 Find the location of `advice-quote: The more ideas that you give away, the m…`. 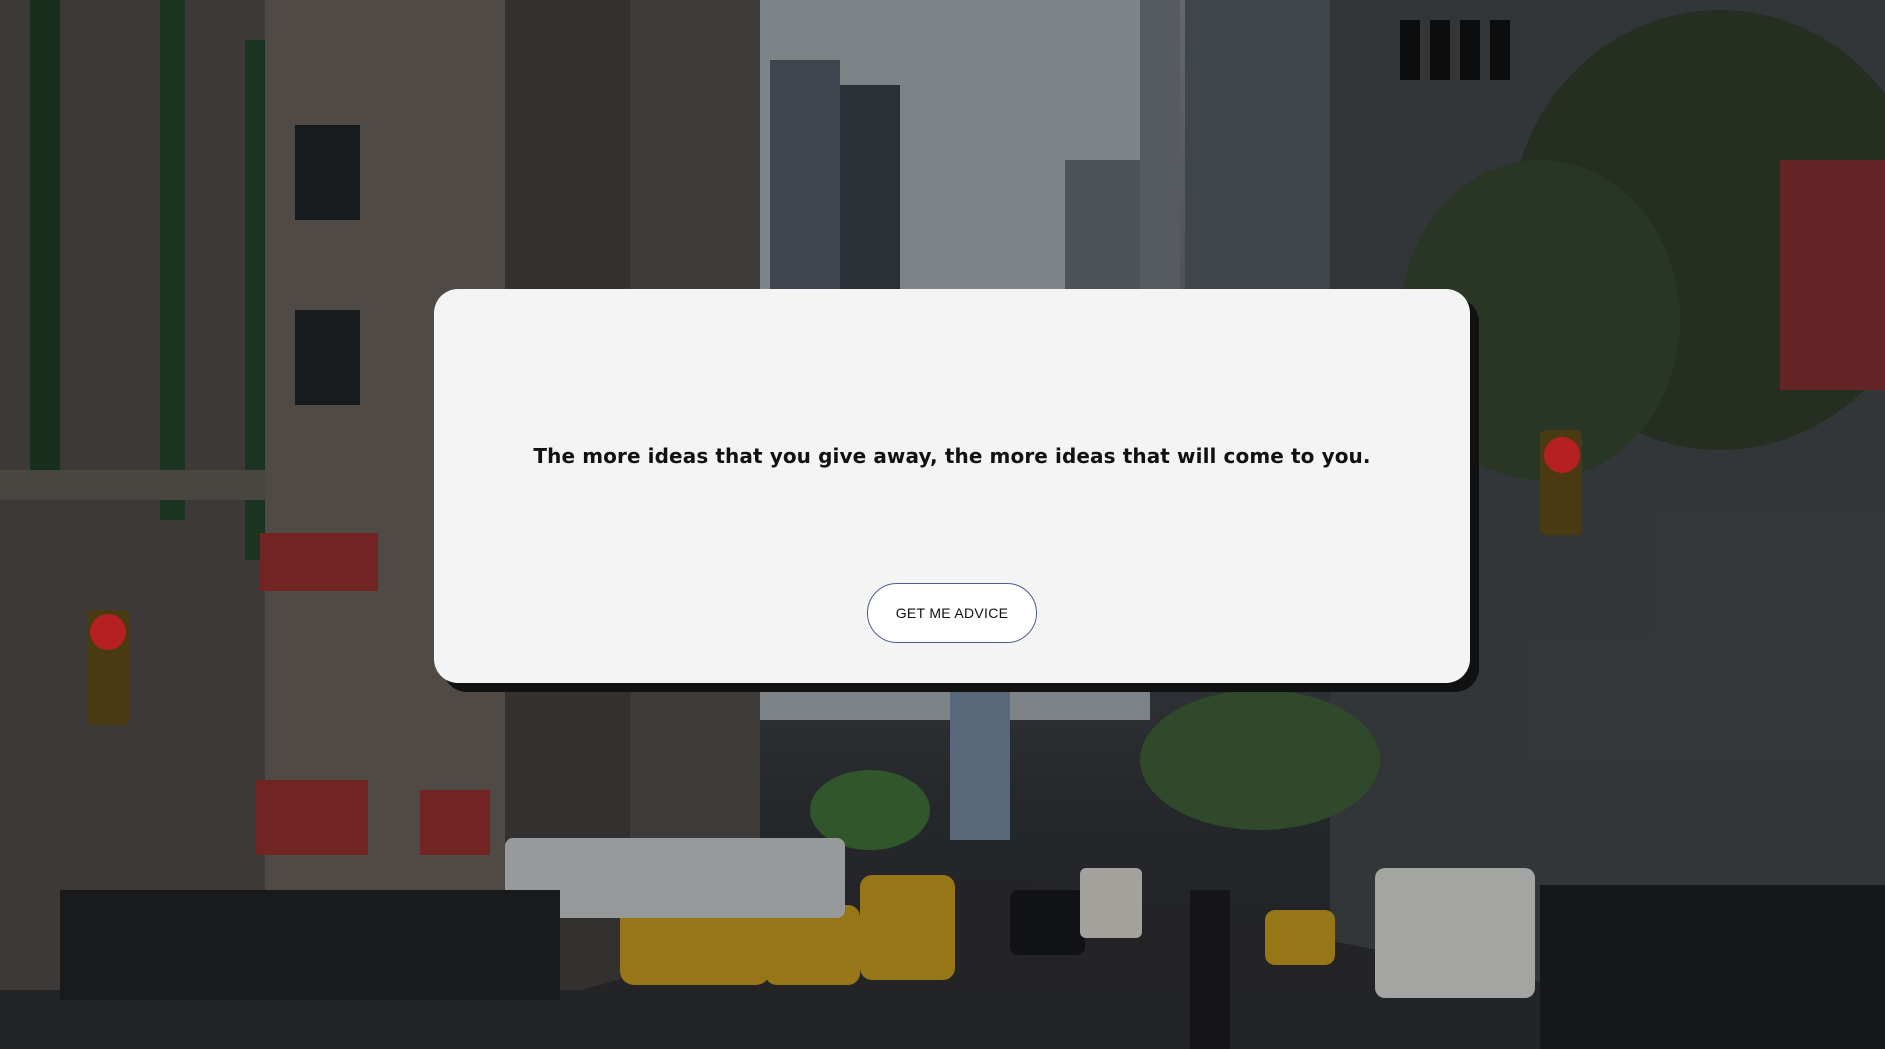

advice-quote: The more ideas that you give away, the m… is located at coordinates (952, 456).